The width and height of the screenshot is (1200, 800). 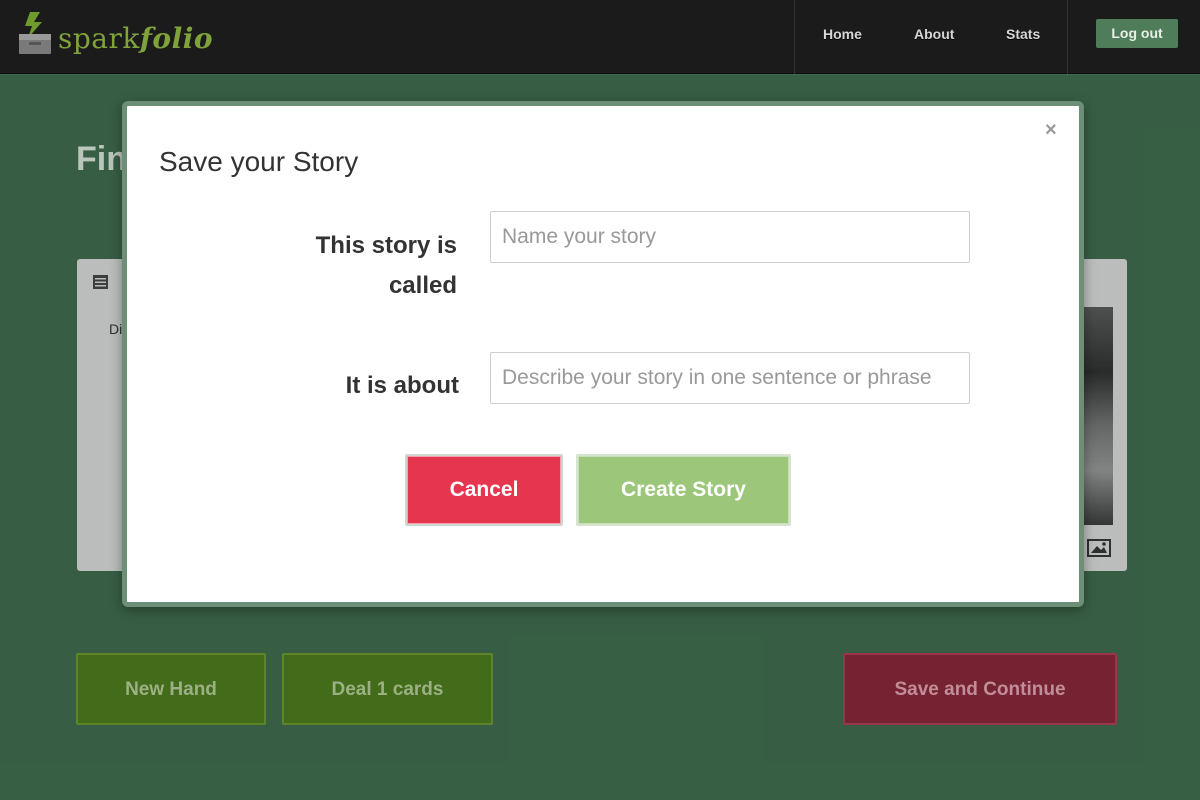 I want to click on modal-title: Save your Story, so click(x=259, y=161).